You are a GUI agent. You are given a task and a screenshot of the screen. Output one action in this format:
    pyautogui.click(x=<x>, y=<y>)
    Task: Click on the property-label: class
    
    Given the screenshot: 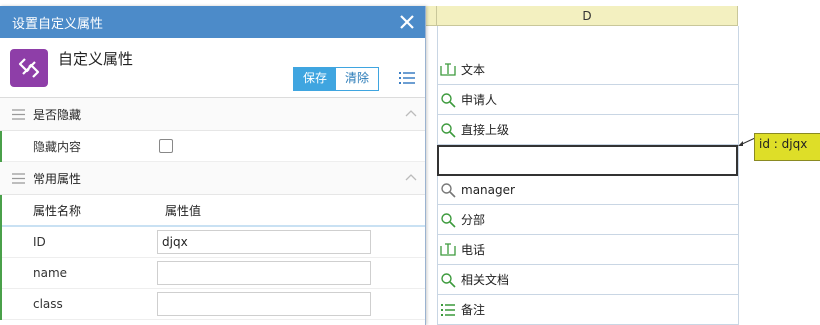 What is the action you would take?
    pyautogui.click(x=48, y=304)
    